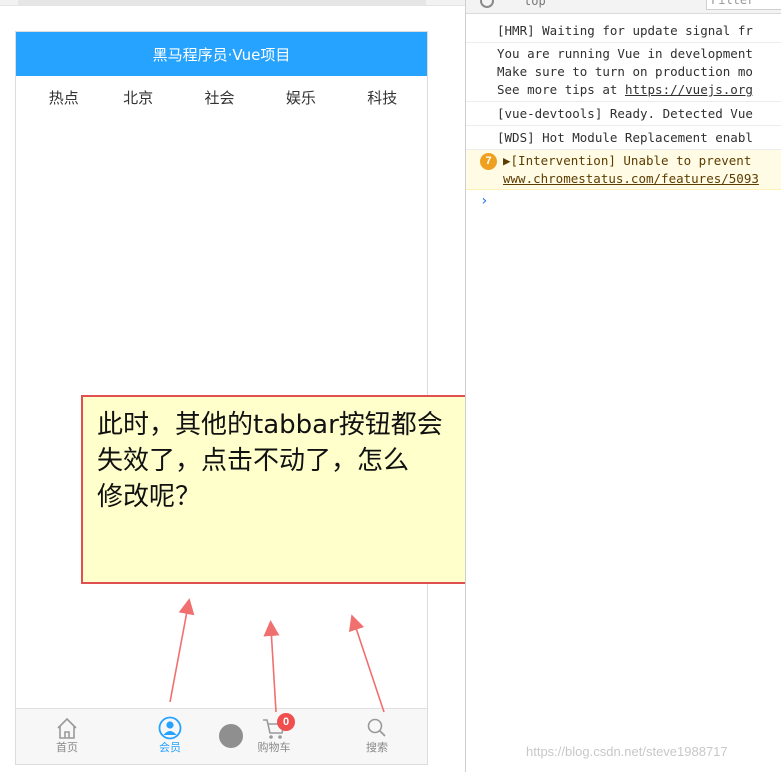 The height and width of the screenshot is (772, 781). Describe the element at coordinates (488, 161) in the screenshot. I see `warning-count-badge: 7` at that location.